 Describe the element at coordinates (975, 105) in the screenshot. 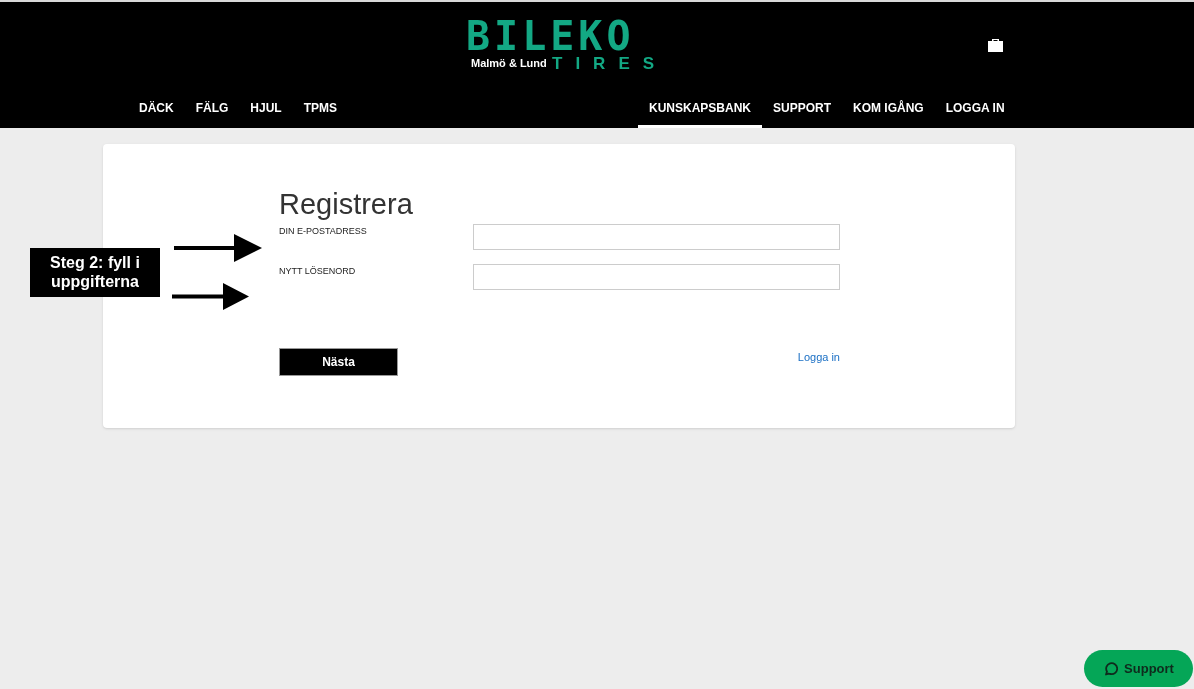

I see `nav-tab: LOGGA IN` at that location.